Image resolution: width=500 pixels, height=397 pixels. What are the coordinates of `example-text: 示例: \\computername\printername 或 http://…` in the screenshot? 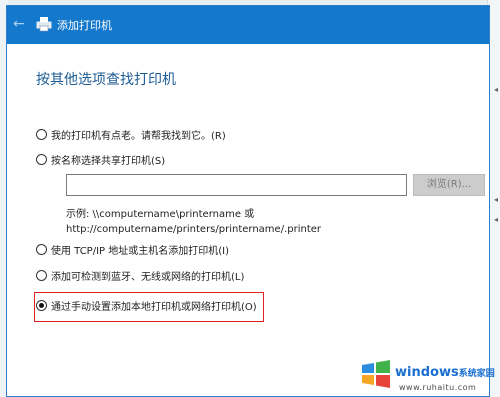 It's located at (193, 222).